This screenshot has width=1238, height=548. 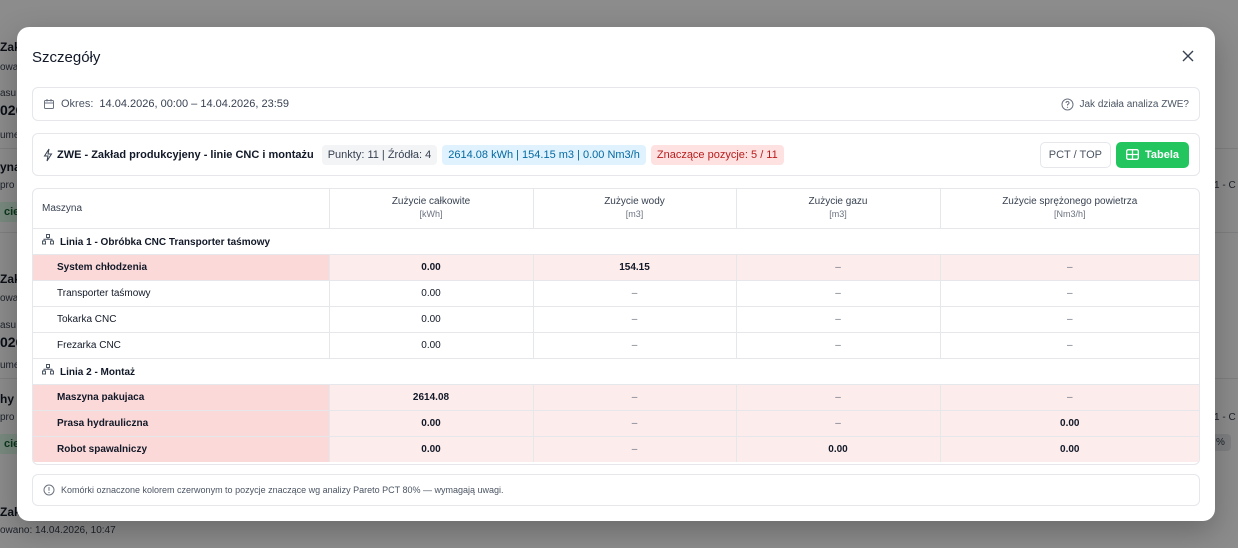 What do you see at coordinates (49, 104) in the screenshot?
I see `calendar-icon` at bounding box center [49, 104].